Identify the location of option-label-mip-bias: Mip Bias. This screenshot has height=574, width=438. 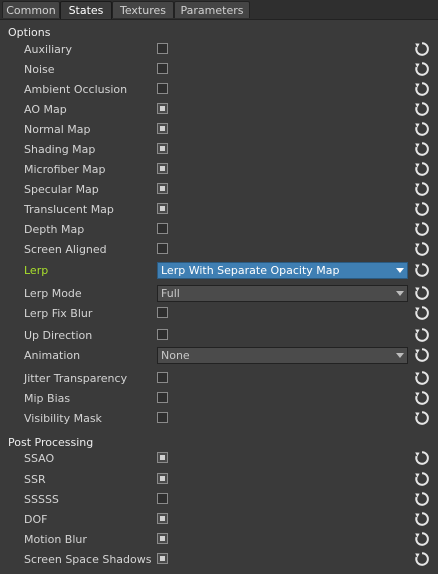
(47, 398).